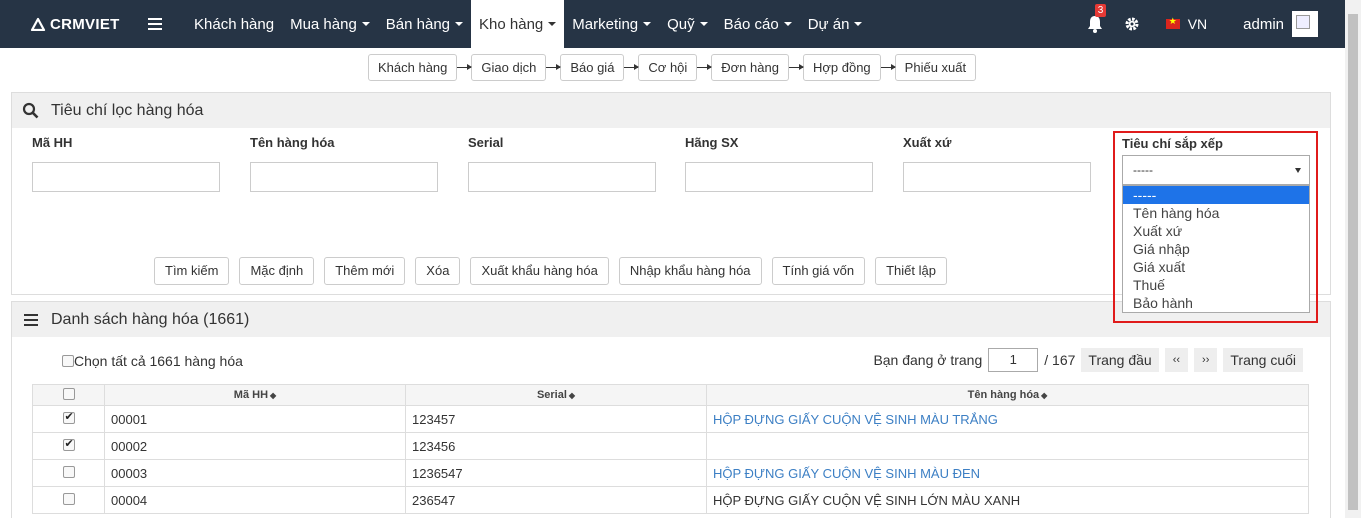 This screenshot has width=1361, height=518. What do you see at coordinates (1007, 473) in the screenshot?
I see `cell-name: HỘP ĐỰNG GIẤY CUỘN VỆ SINH MÀU ĐEN` at bounding box center [1007, 473].